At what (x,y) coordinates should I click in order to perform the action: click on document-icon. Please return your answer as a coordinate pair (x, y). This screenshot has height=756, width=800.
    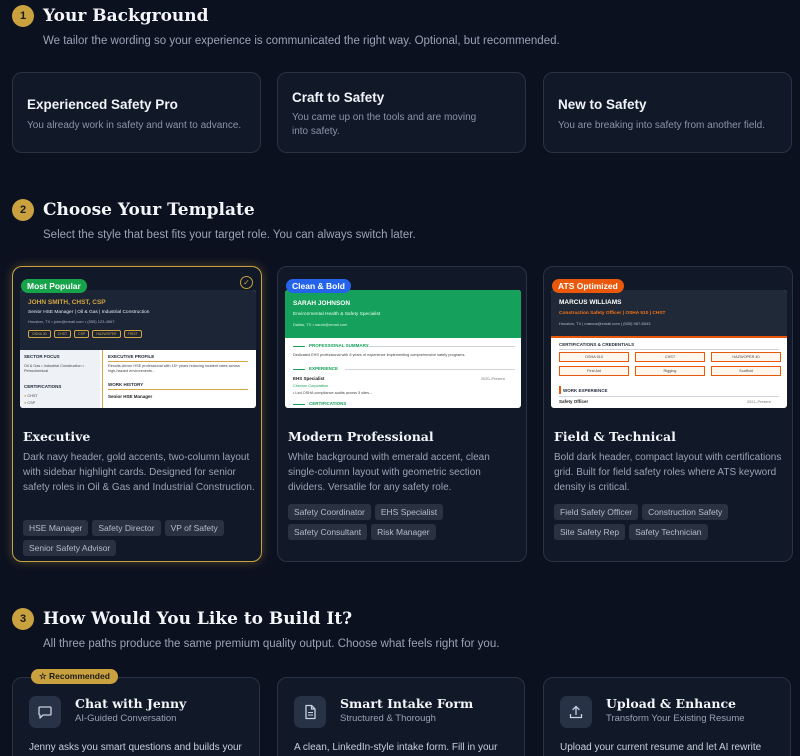
    Looking at the image, I should click on (310, 712).